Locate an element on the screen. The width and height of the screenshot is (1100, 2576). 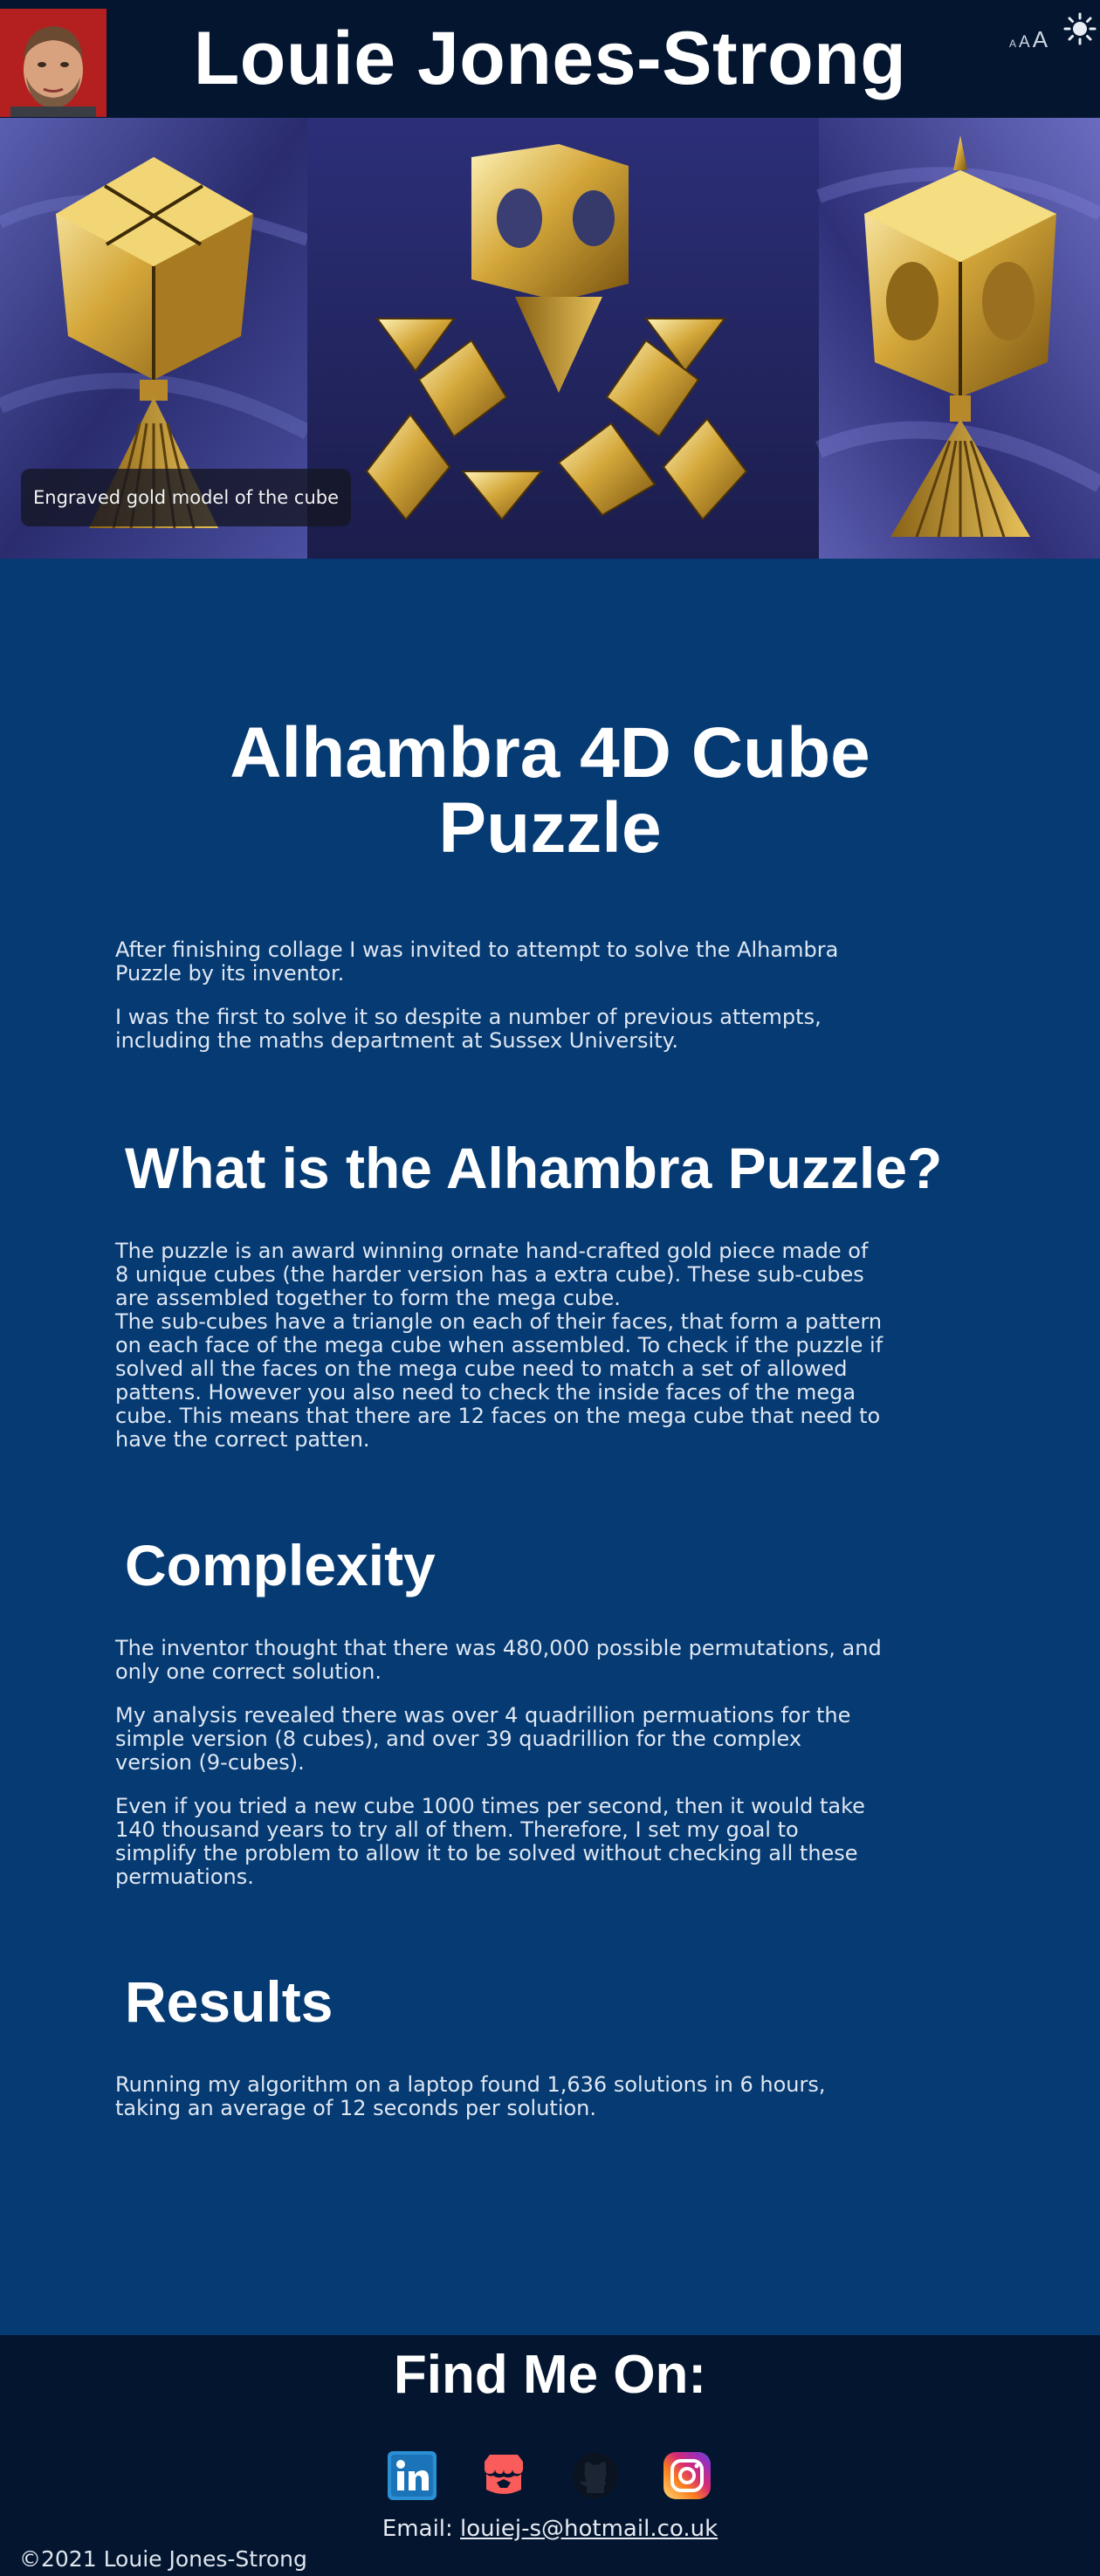
font-size-medium-button: A is located at coordinates (1024, 42).